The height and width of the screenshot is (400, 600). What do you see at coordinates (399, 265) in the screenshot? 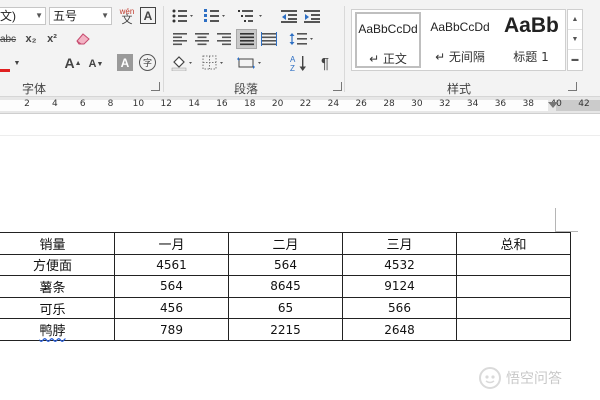
I see `value-cell: 4532` at bounding box center [399, 265].